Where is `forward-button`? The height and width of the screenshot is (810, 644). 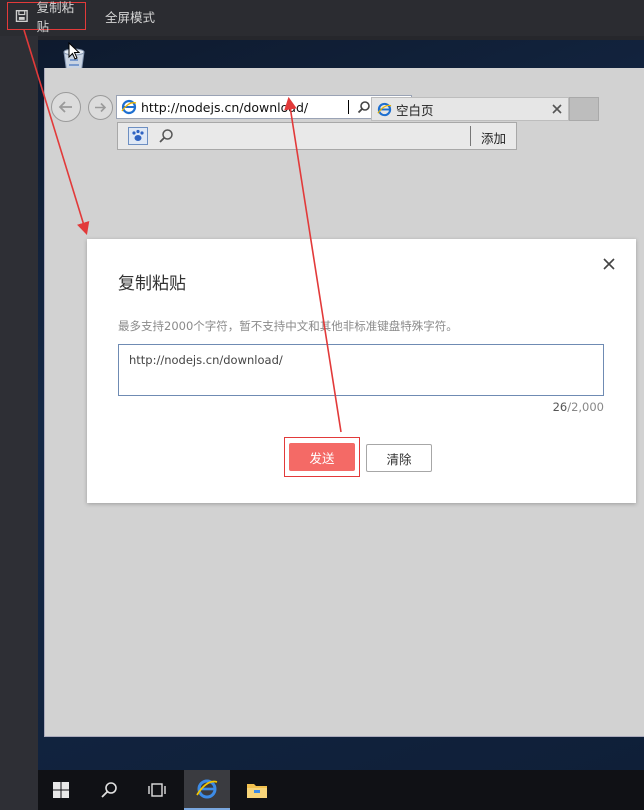
forward-button is located at coordinates (100, 107).